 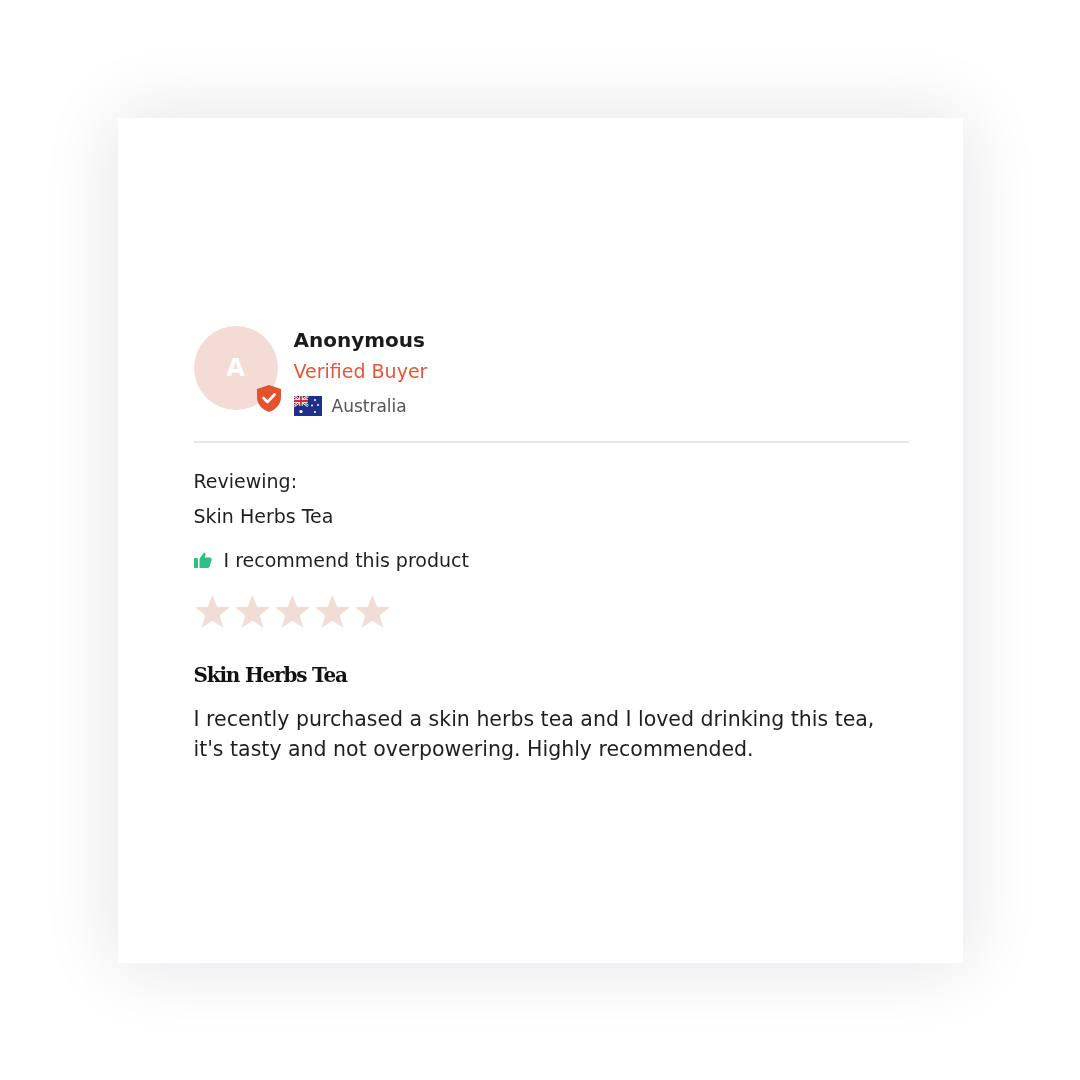 I want to click on review-text: I recently purchased a skin herbs tea and I loved drinking this tea, it's tasty and not overpowering. Highly recommended., so click(x=534, y=734).